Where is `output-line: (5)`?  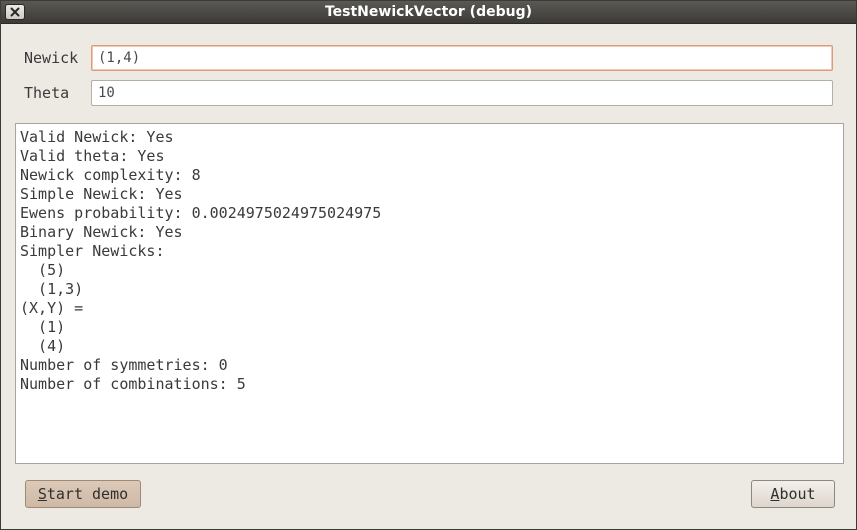
output-line: (5) is located at coordinates (43, 270).